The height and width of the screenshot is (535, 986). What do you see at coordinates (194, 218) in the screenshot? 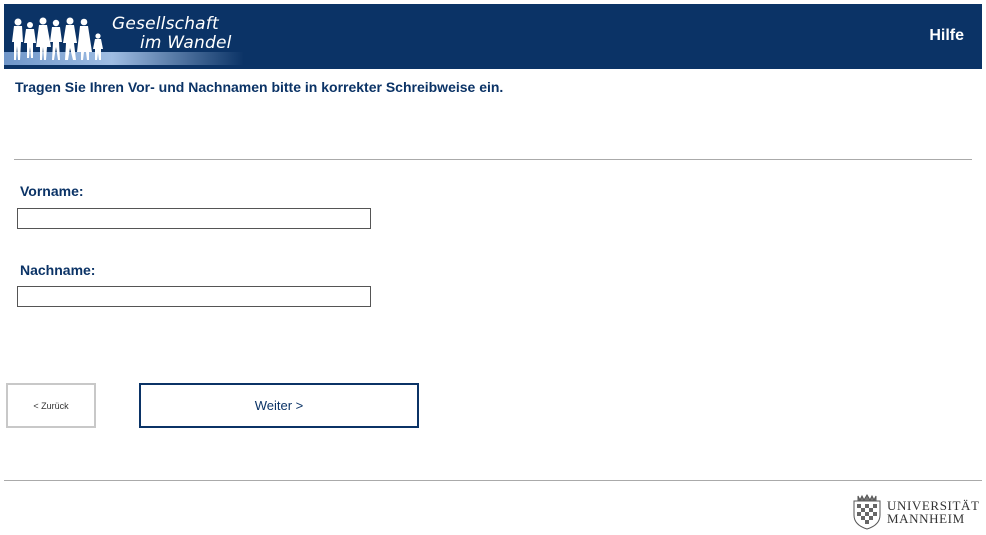
I see `first-name-input` at bounding box center [194, 218].